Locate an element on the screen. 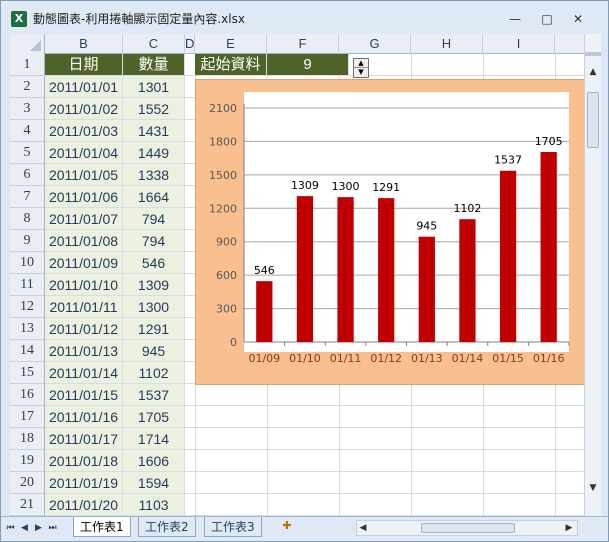  column-header-f: F is located at coordinates (303, 44).